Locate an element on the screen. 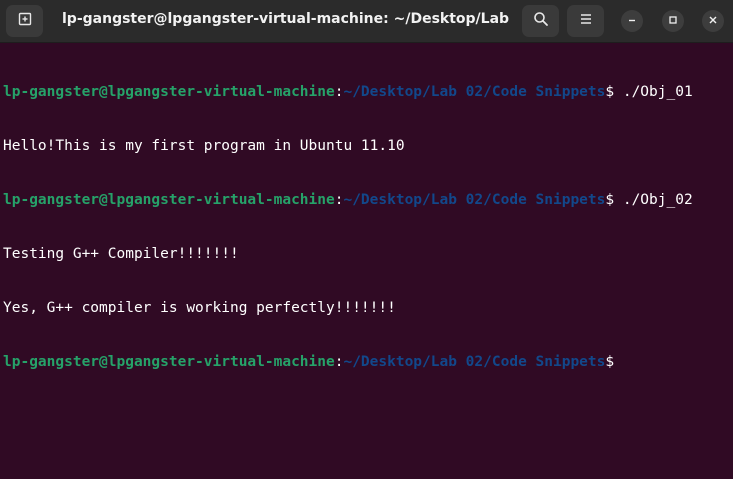 The image size is (733, 479). new-tab-button is located at coordinates (24, 21).